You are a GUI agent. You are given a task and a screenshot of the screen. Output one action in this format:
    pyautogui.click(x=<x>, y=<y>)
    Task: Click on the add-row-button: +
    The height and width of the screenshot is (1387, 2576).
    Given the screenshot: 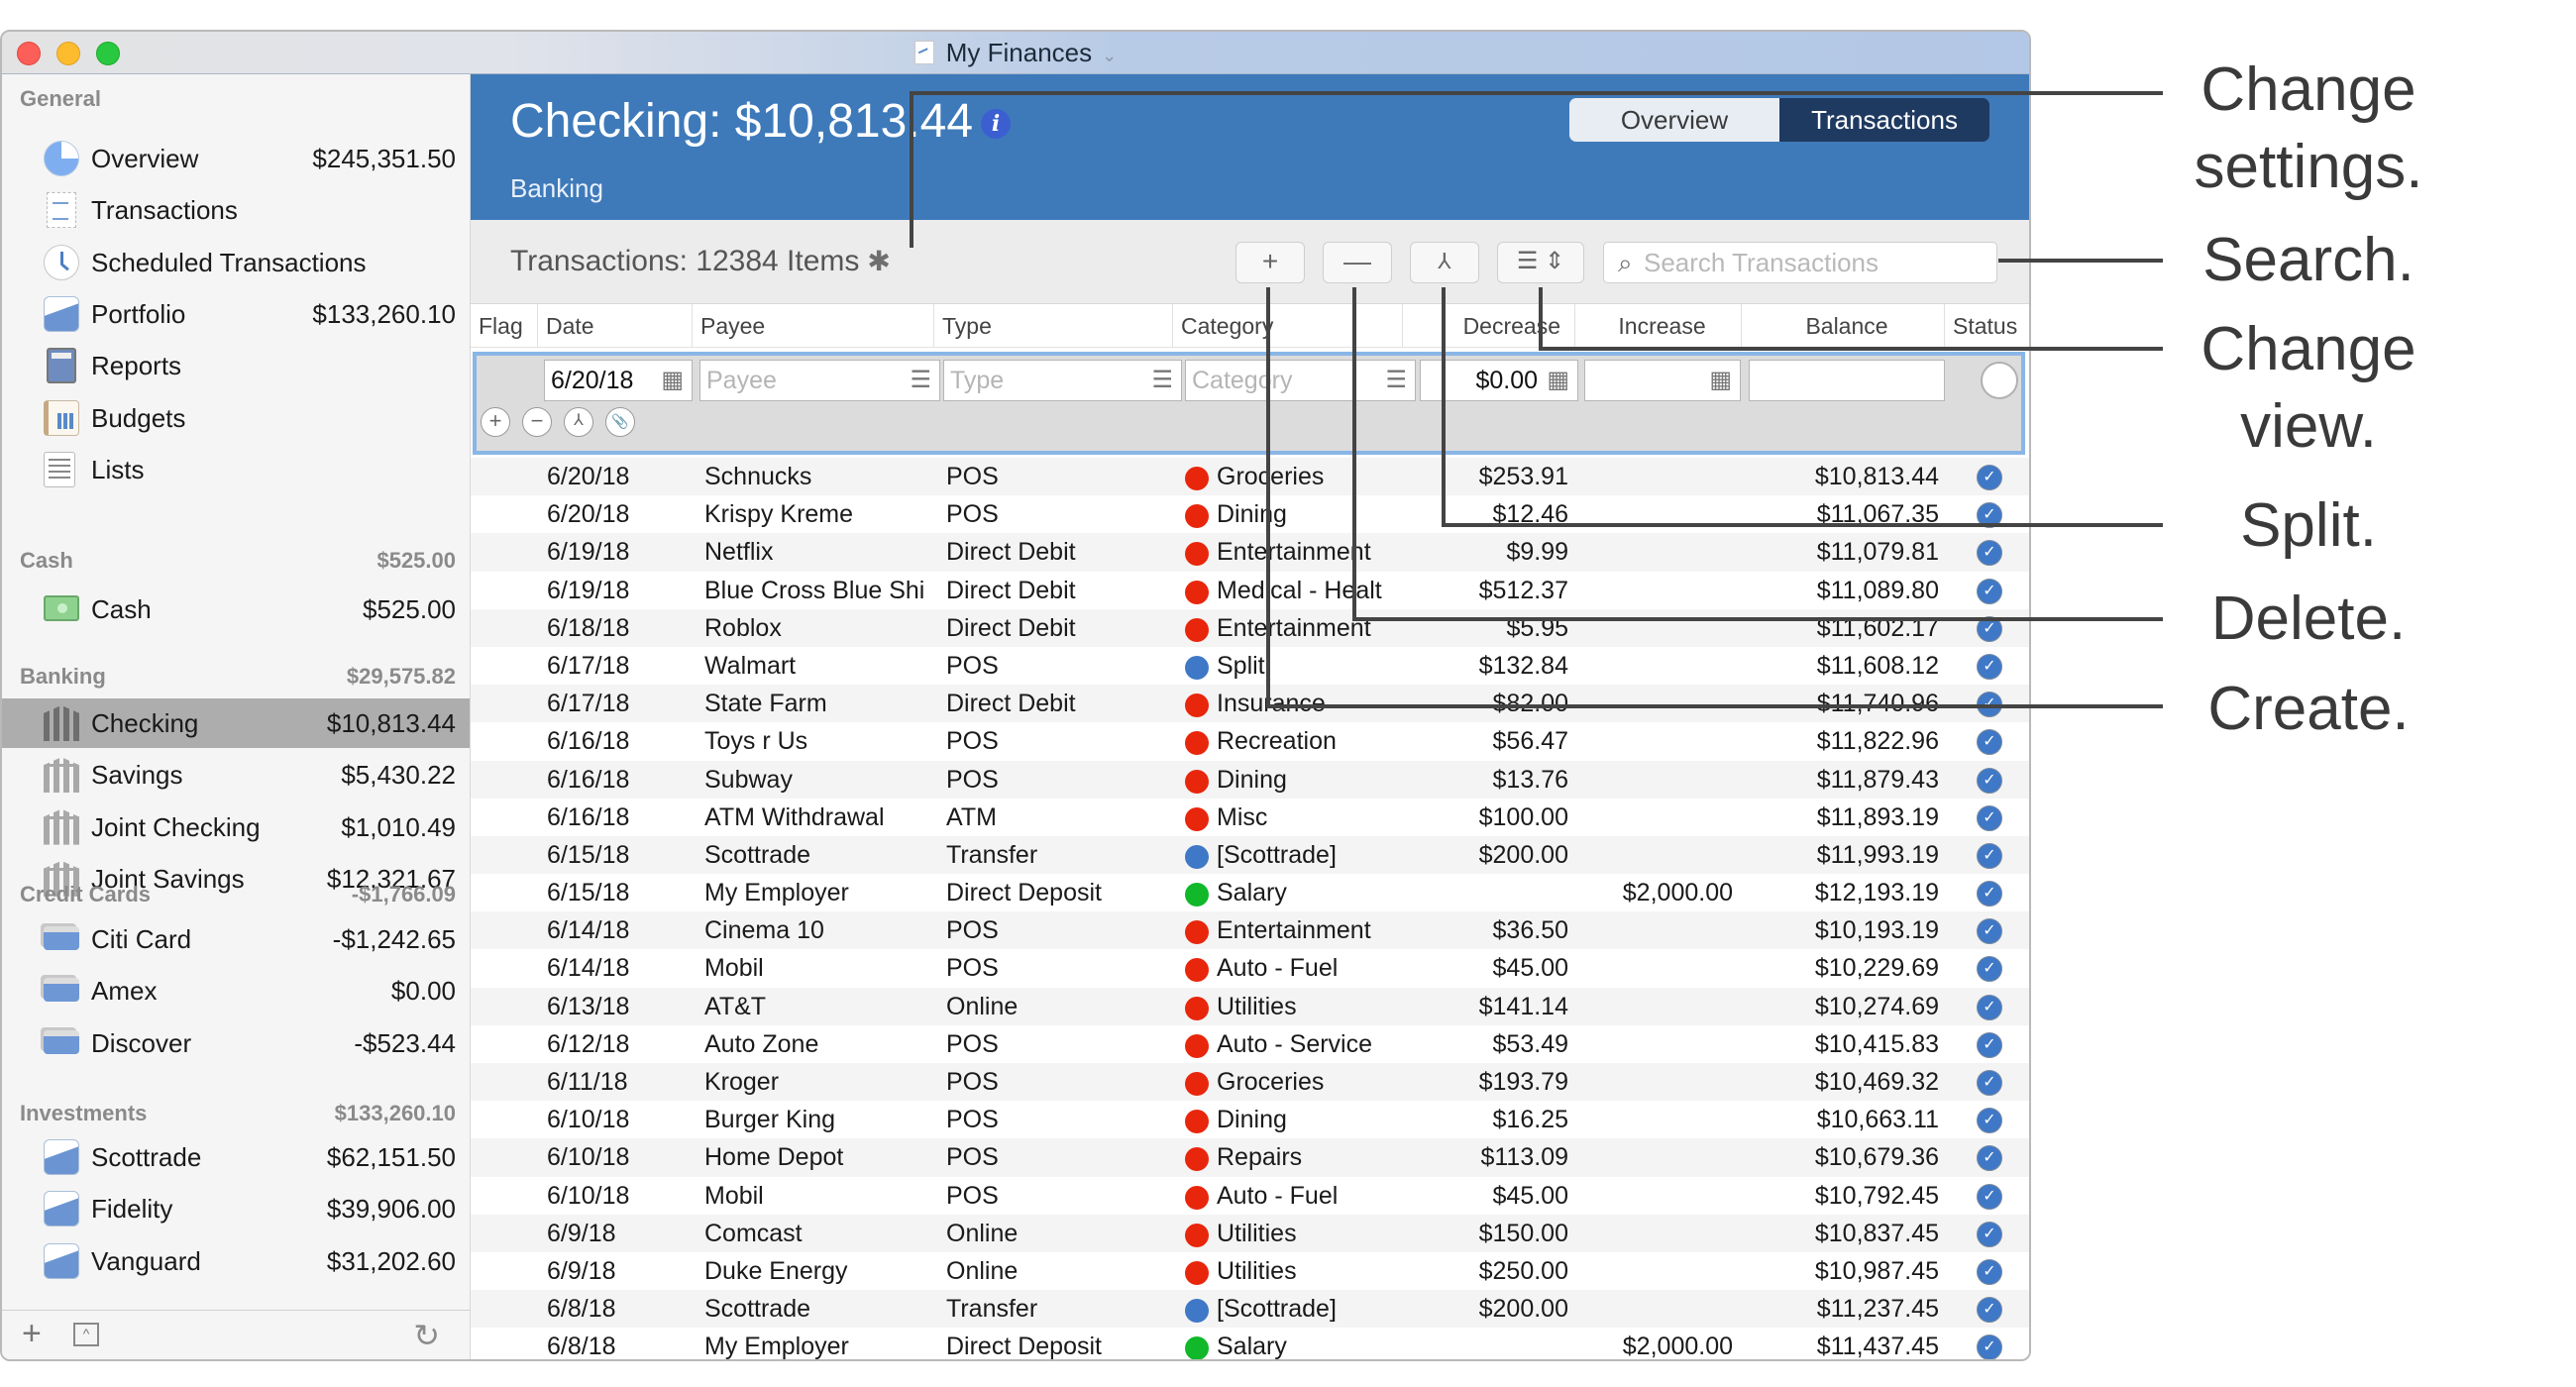 What is the action you would take?
    pyautogui.click(x=495, y=422)
    